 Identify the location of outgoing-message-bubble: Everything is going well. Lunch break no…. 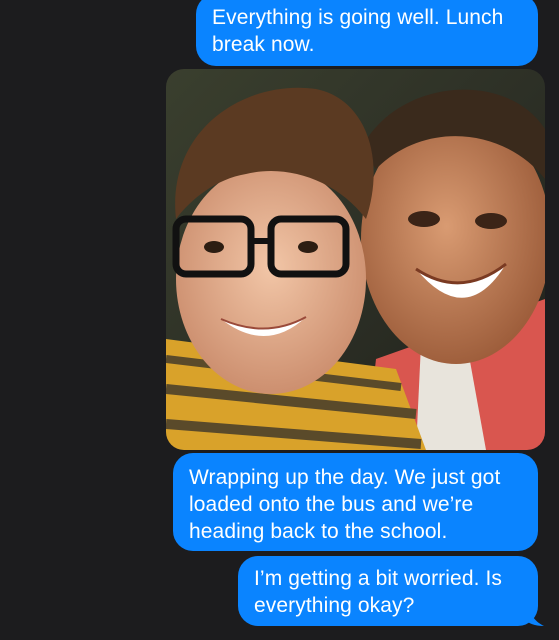
(367, 33).